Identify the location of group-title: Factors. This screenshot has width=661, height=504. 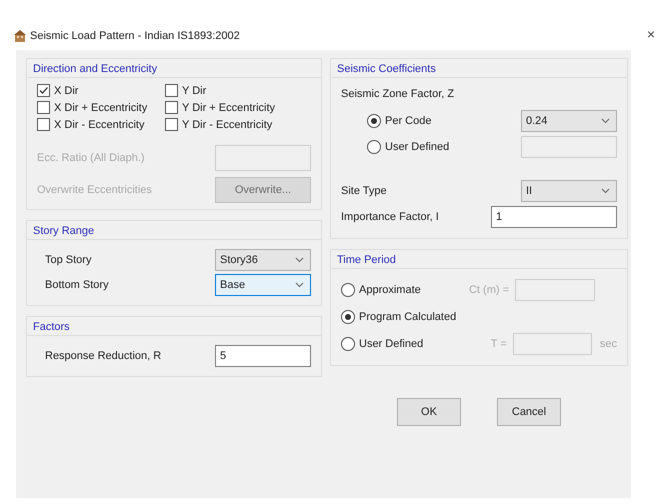
(174, 326).